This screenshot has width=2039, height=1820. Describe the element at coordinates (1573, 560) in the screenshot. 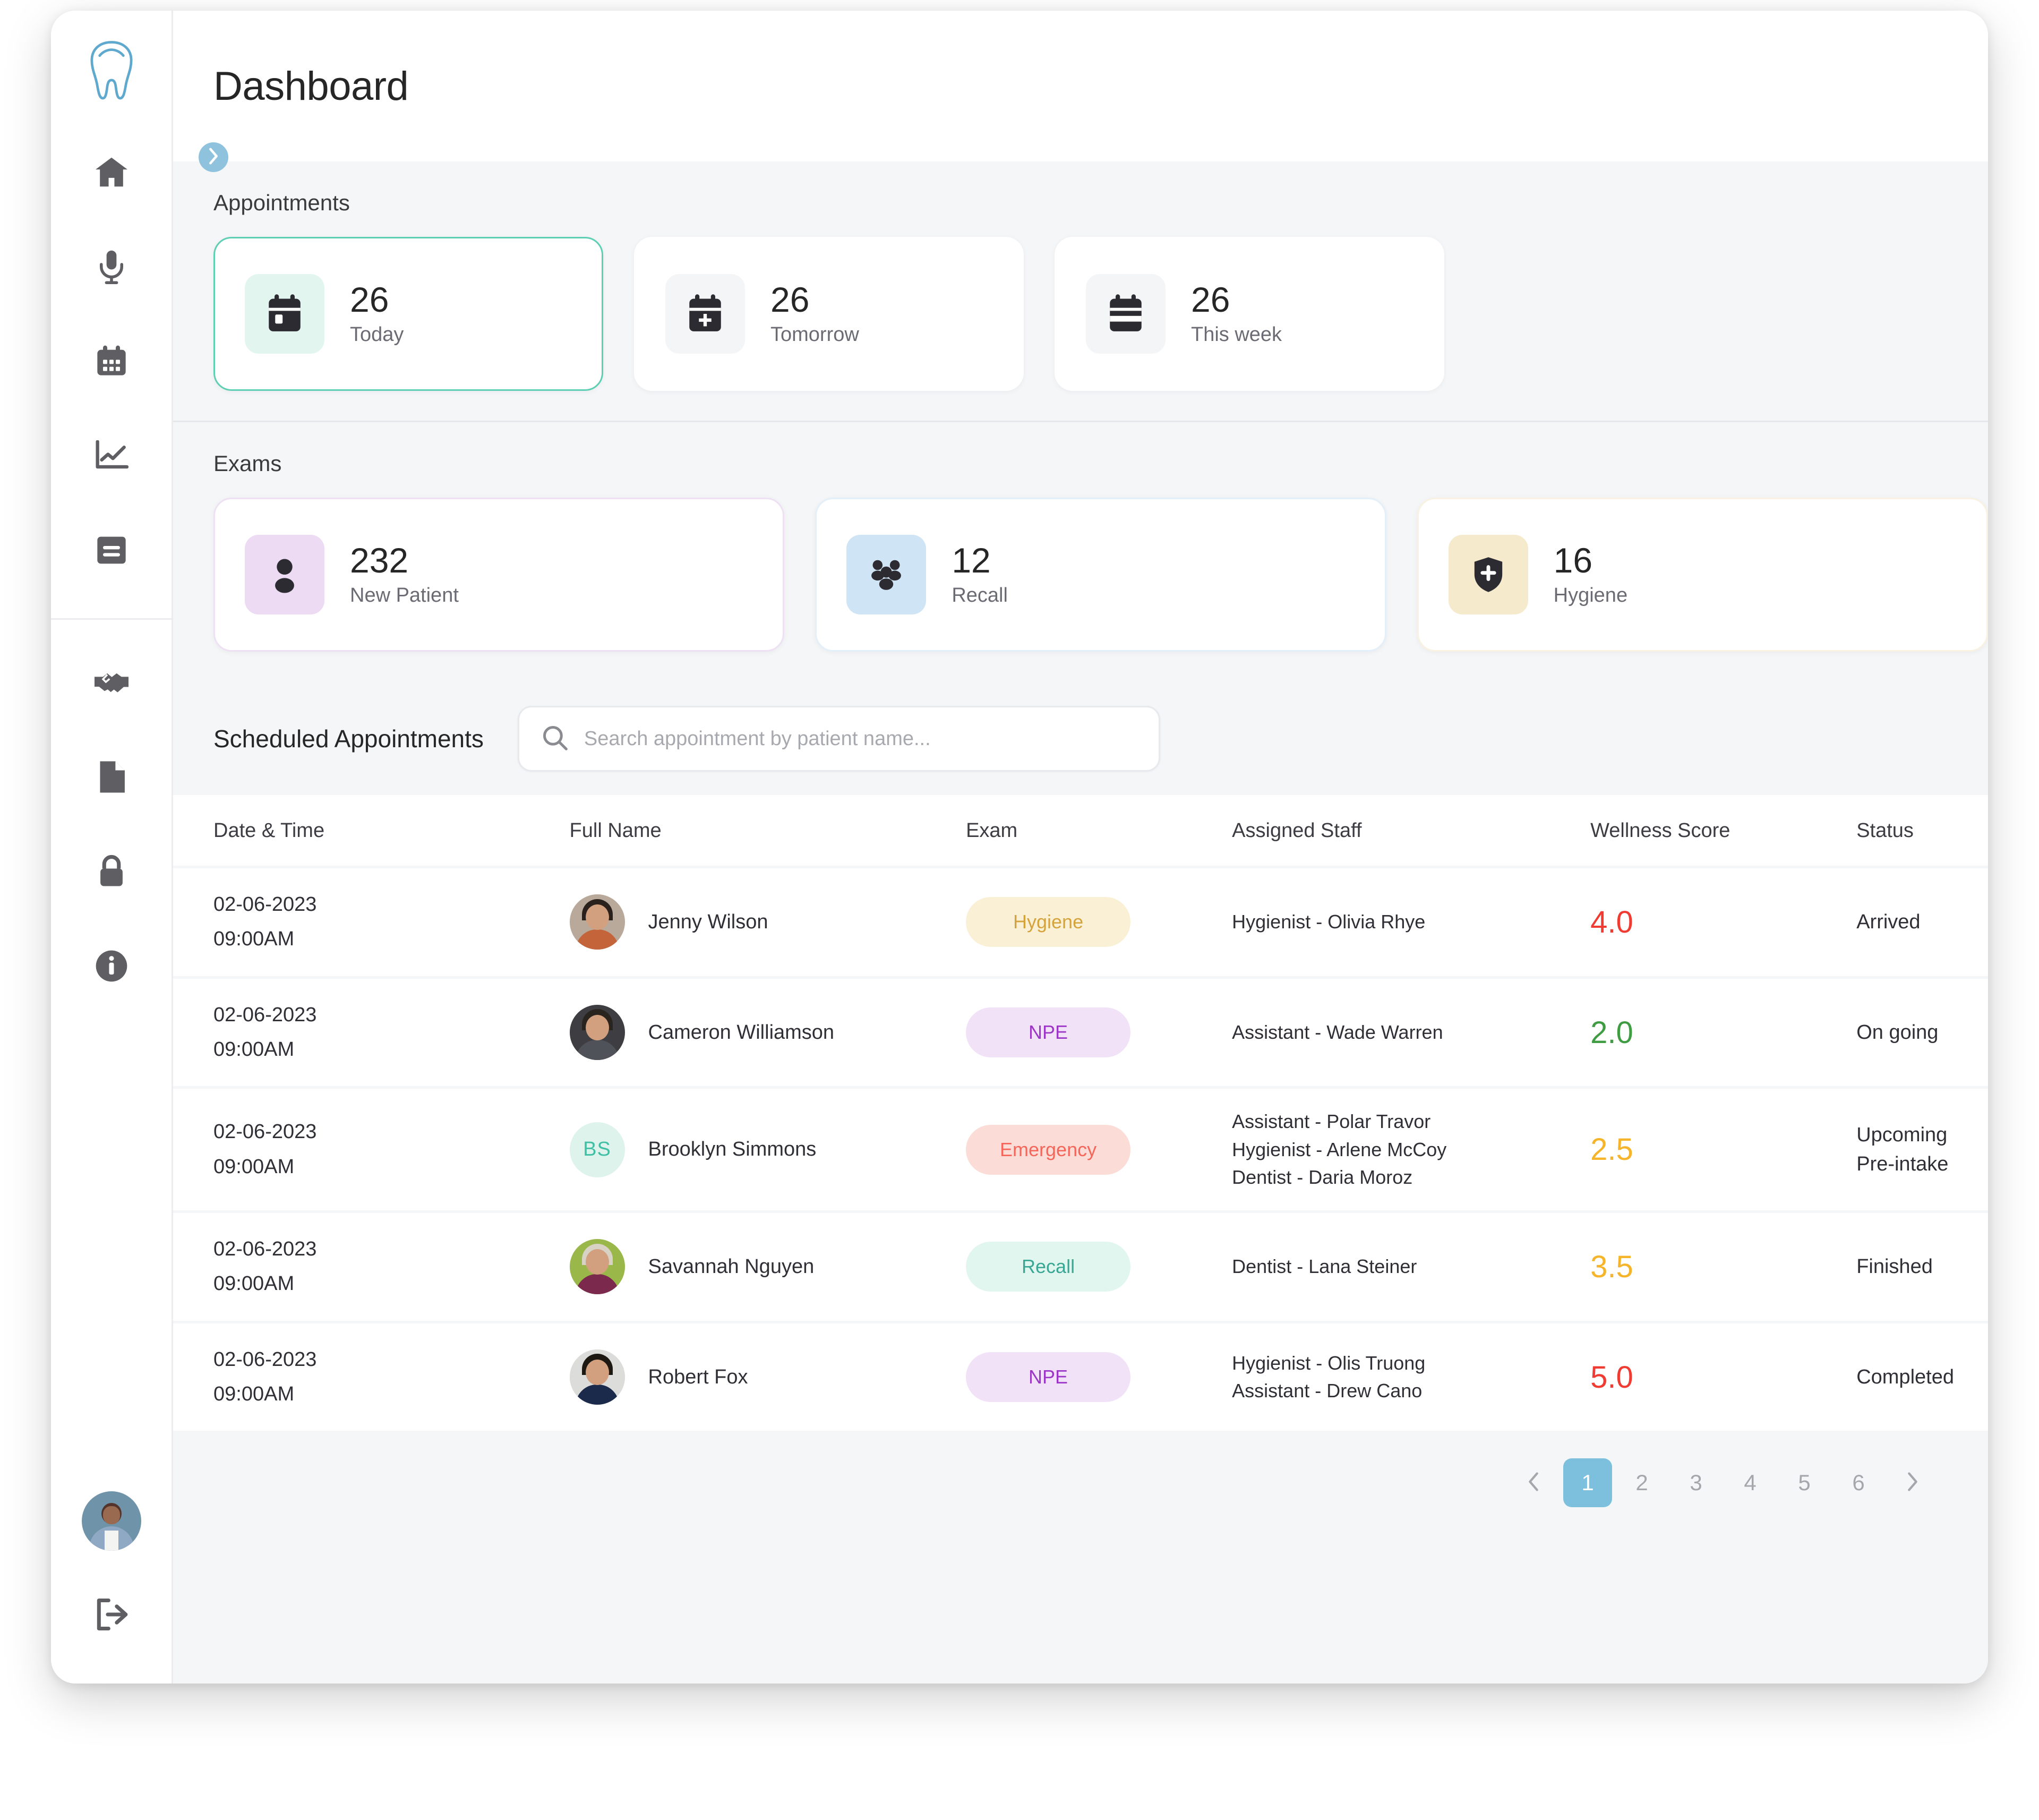

I see `exam-card-hygiene-value: 16` at that location.